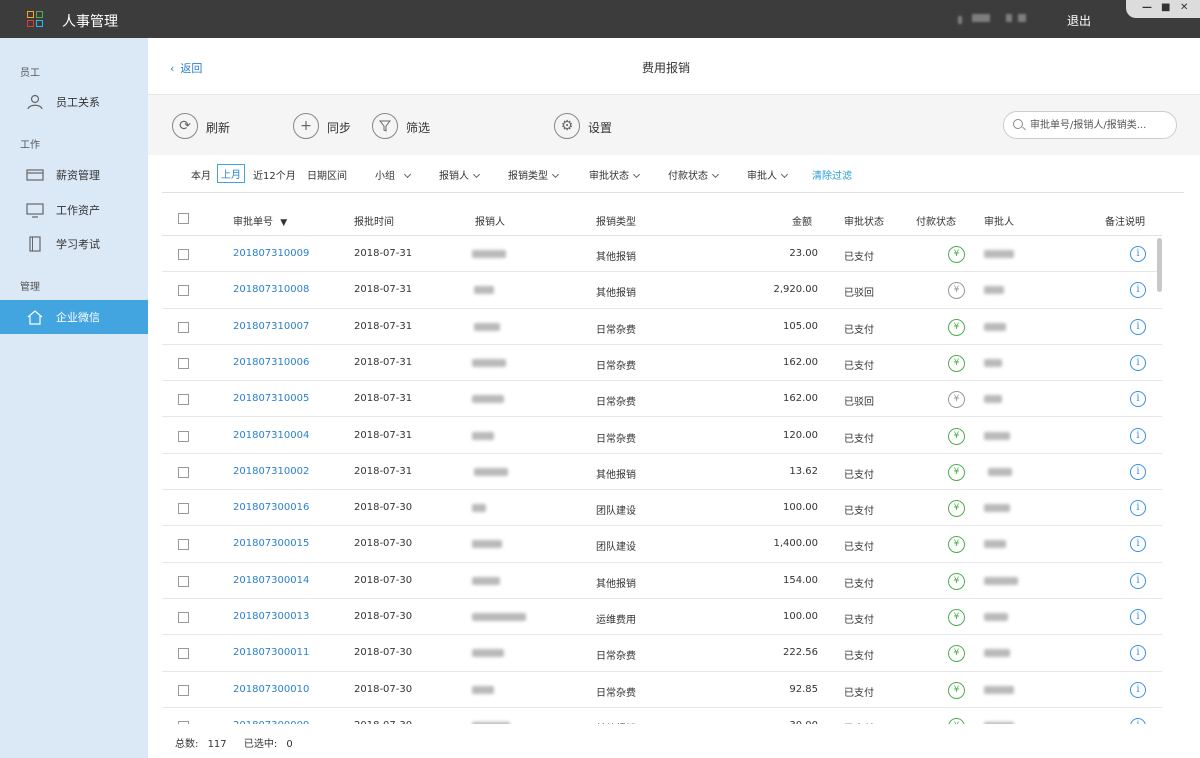  What do you see at coordinates (460, 174) in the screenshot?
I see `filter-reimburser-dropdown: 报销人` at bounding box center [460, 174].